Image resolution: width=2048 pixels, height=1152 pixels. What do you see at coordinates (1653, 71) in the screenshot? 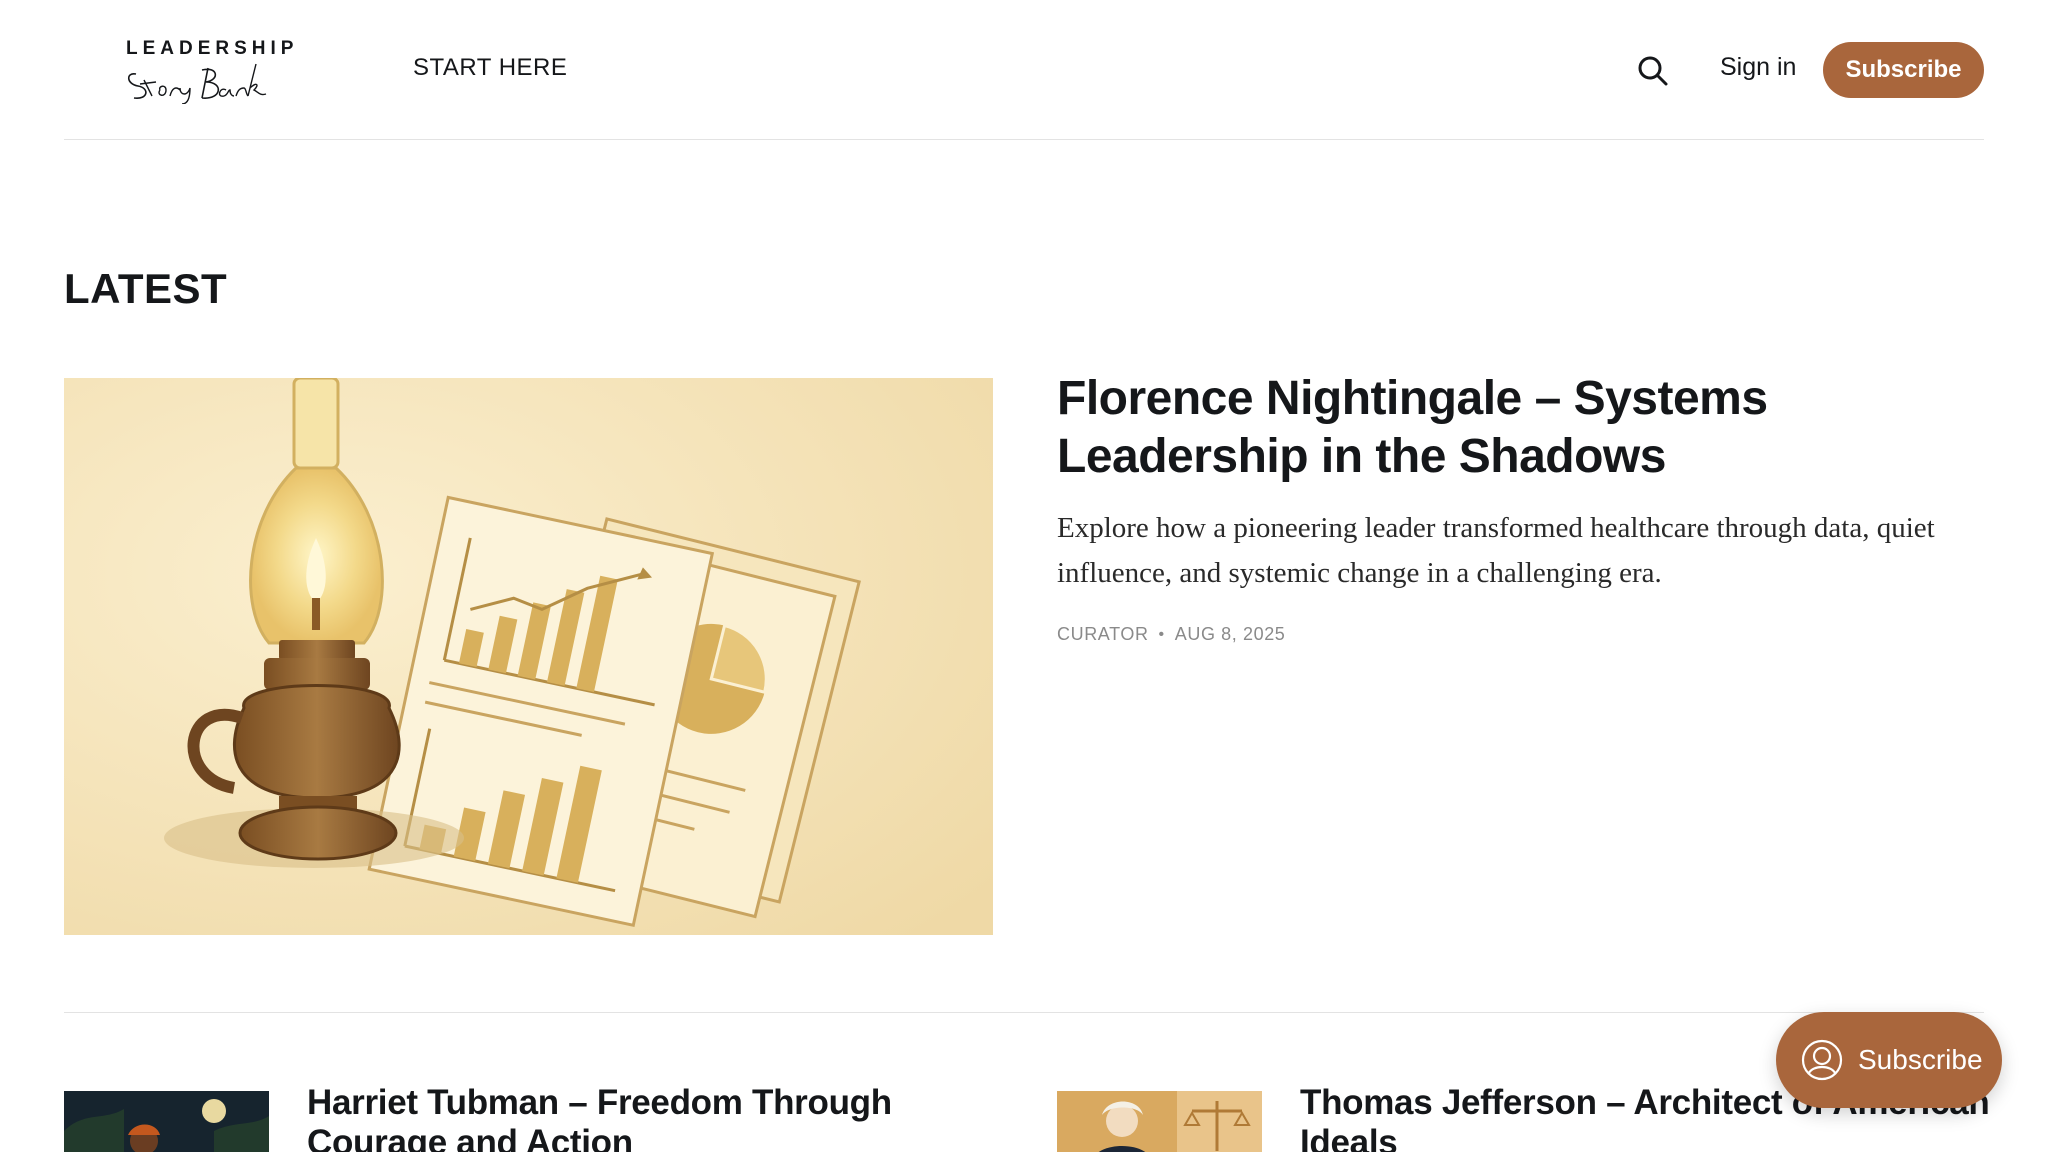
I see `search-icon` at bounding box center [1653, 71].